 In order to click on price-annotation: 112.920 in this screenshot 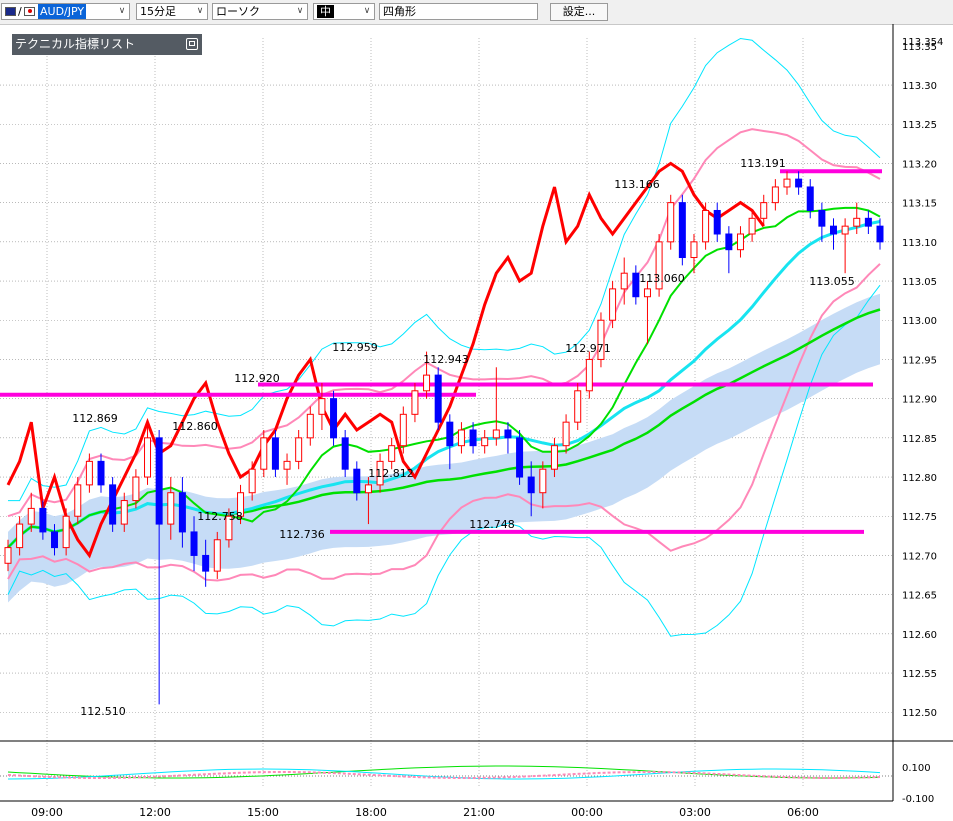, I will do `click(257, 378)`.